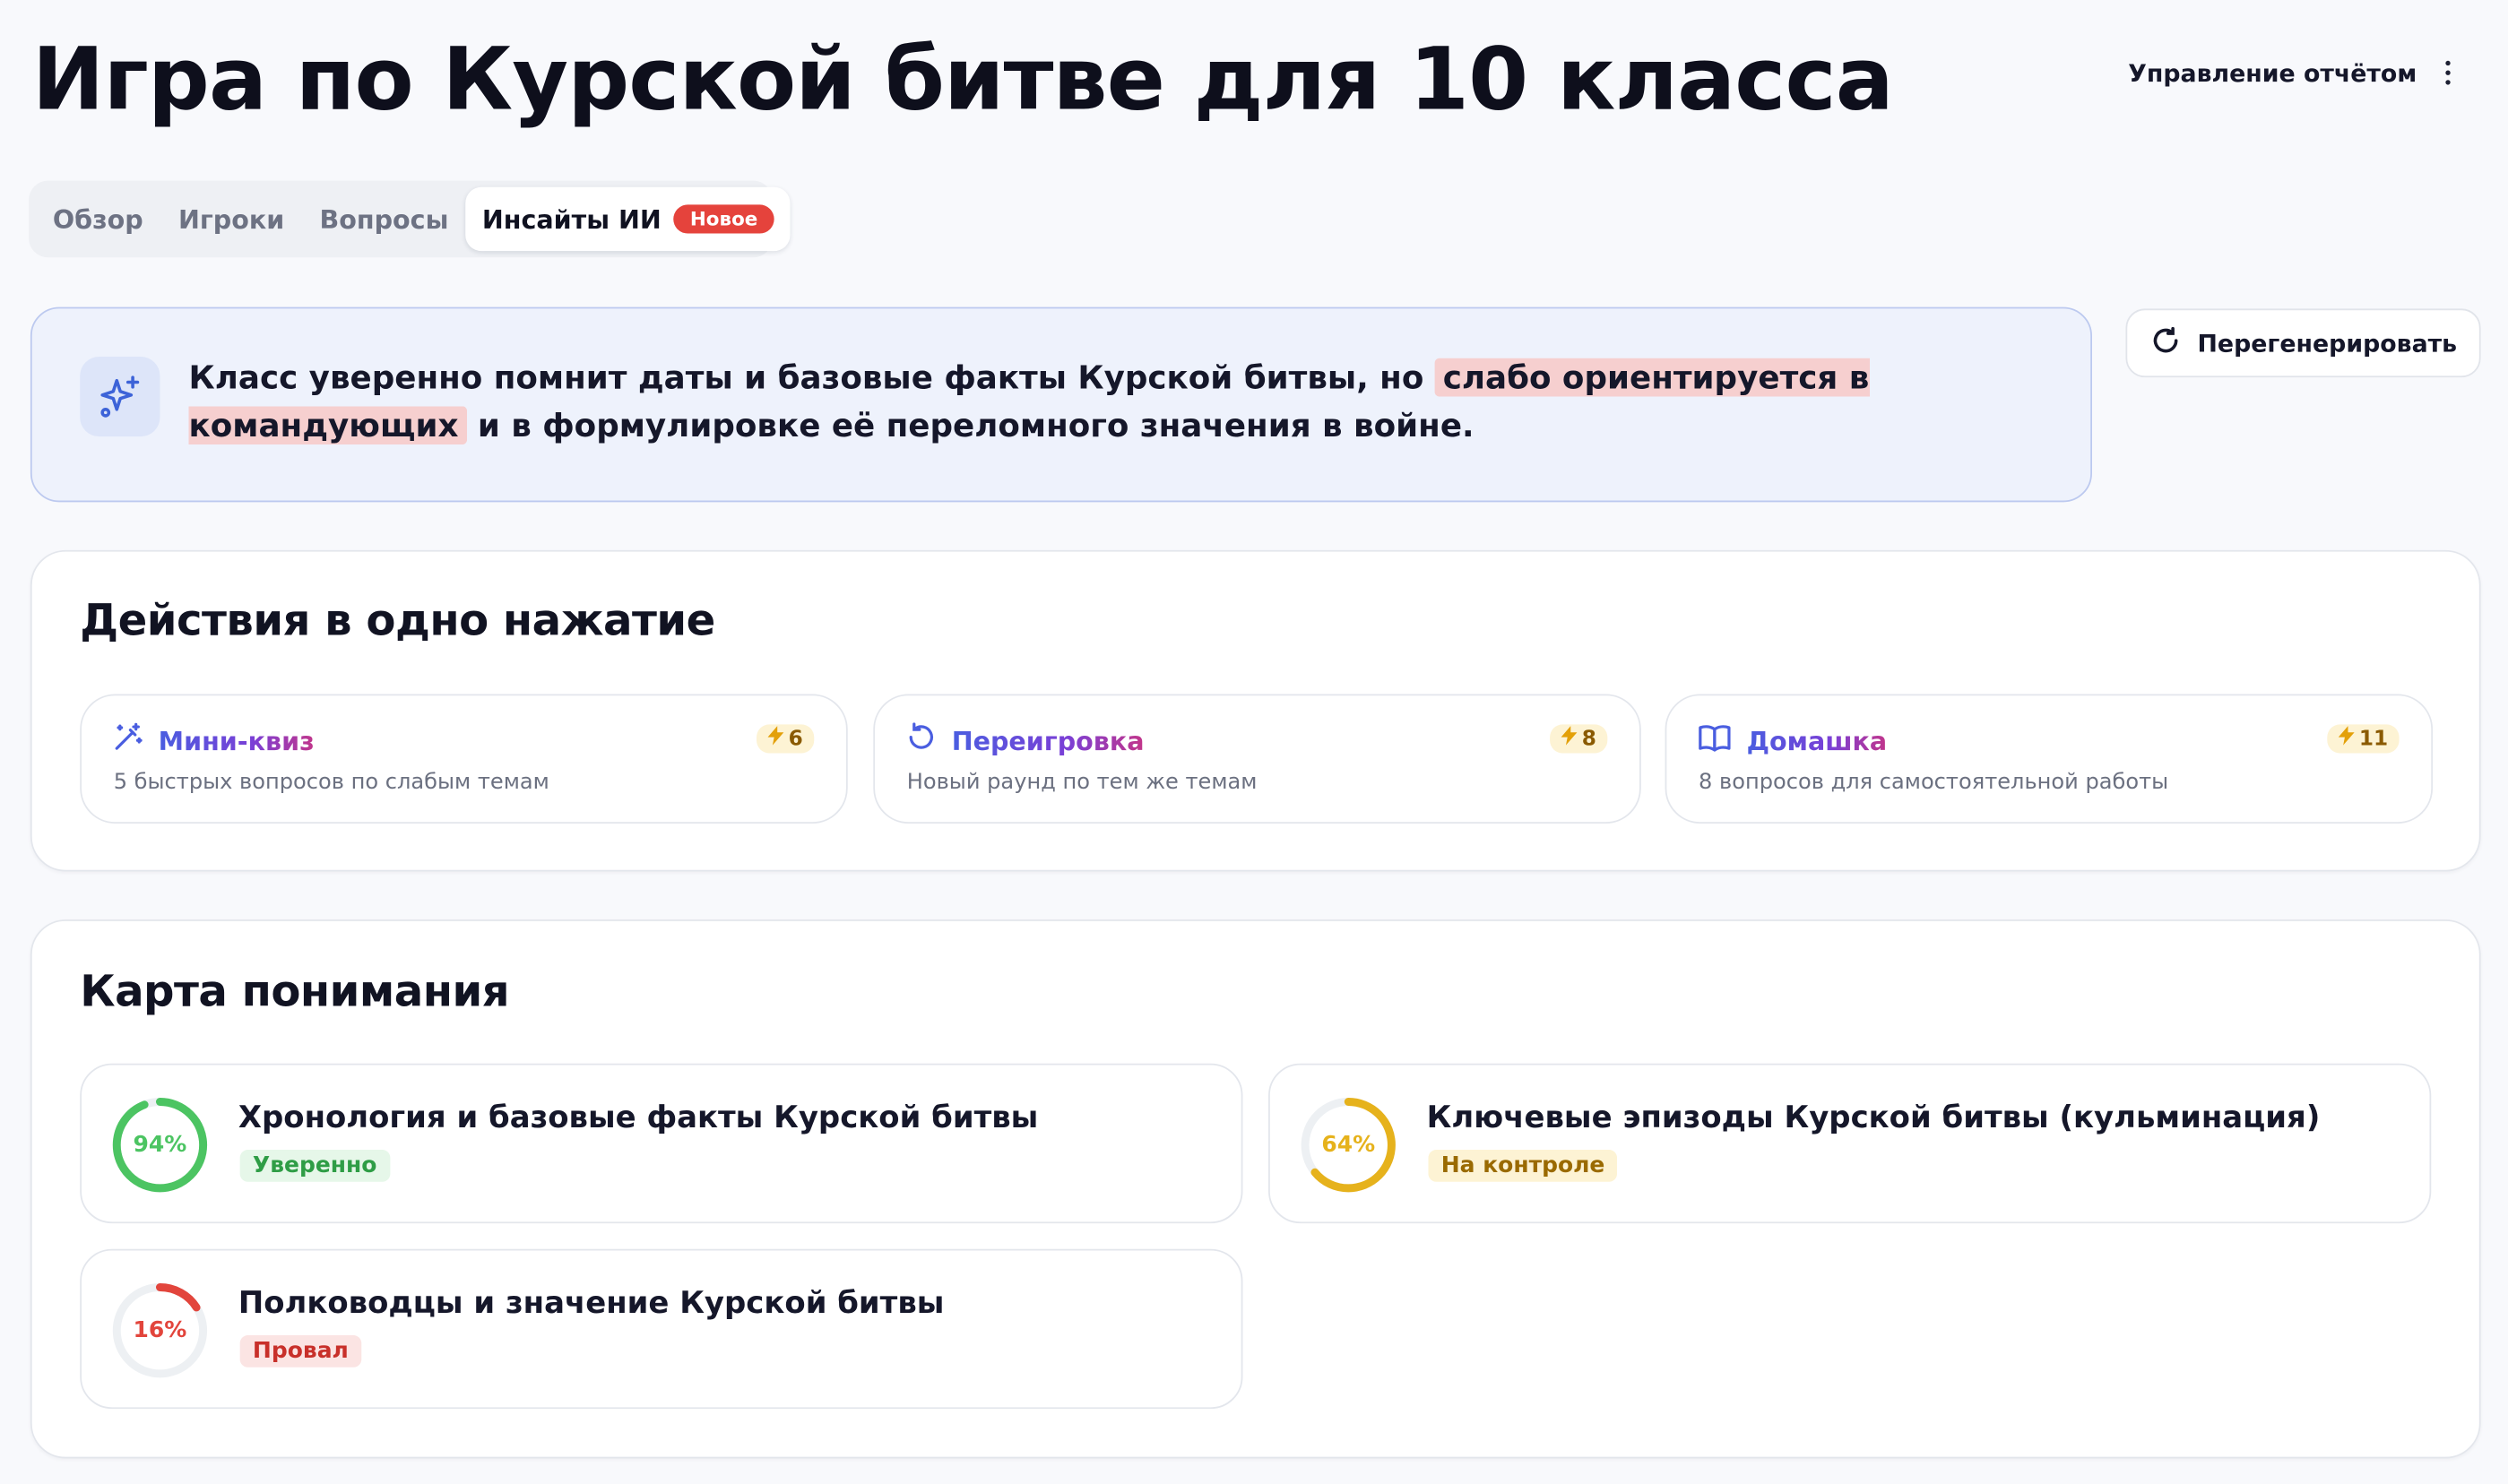 This screenshot has height=1484, width=2508. Describe the element at coordinates (160, 1330) in the screenshot. I see `progress-percent: 16%` at that location.